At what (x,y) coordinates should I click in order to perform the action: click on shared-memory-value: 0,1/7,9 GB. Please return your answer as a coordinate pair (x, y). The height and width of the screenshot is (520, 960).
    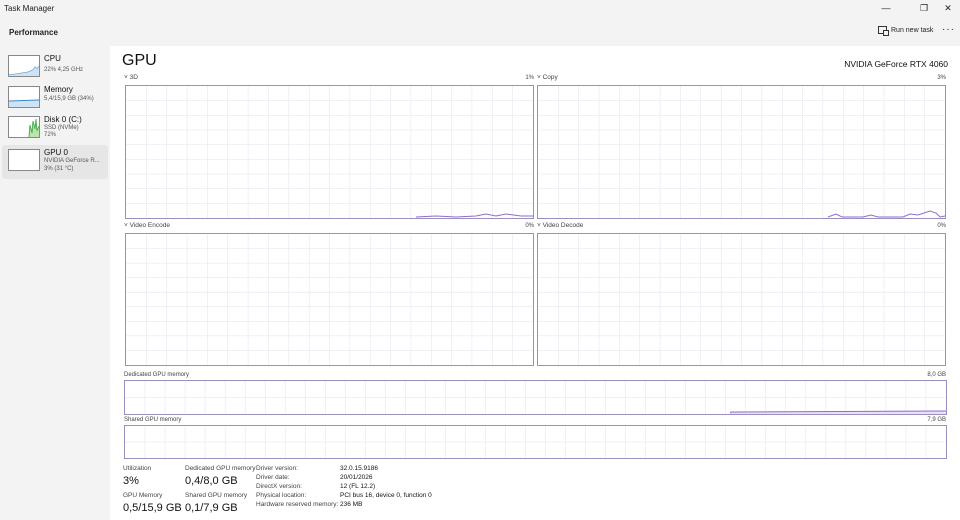
    Looking at the image, I should click on (211, 508).